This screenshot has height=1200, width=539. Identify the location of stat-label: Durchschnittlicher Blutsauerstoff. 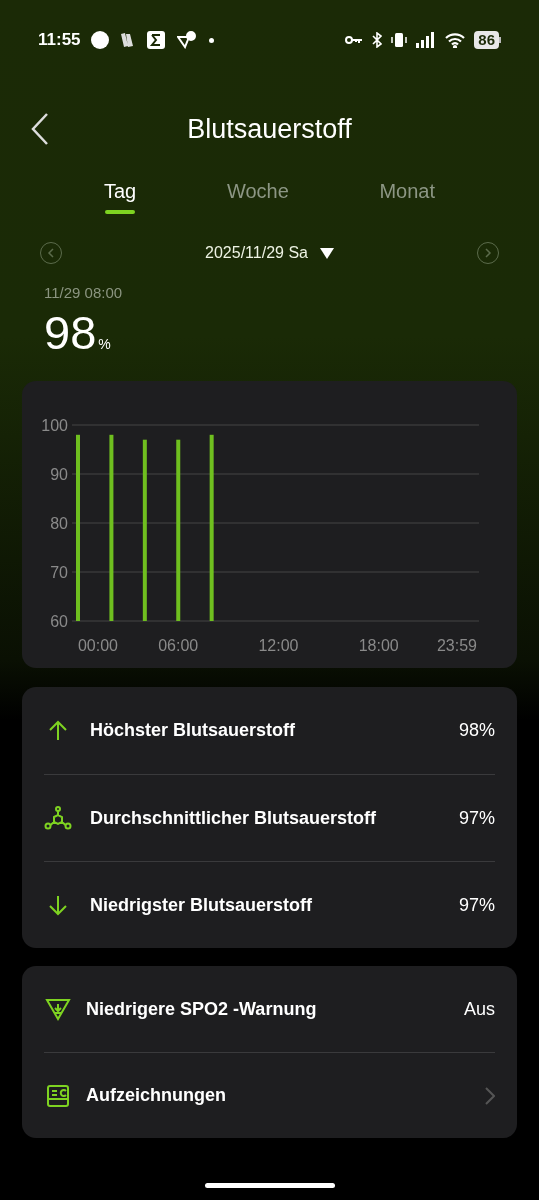
(233, 818).